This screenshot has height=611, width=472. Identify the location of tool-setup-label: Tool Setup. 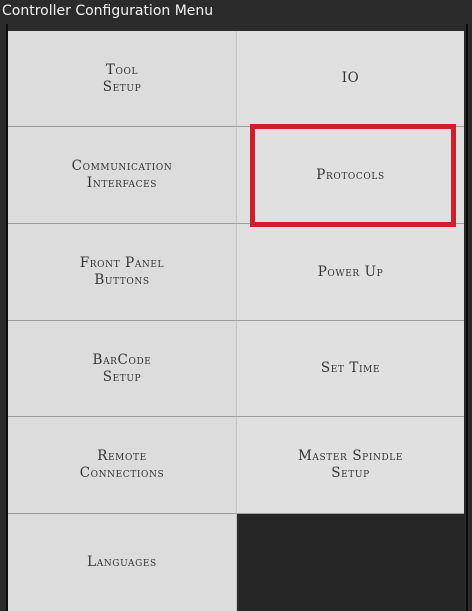
(122, 78).